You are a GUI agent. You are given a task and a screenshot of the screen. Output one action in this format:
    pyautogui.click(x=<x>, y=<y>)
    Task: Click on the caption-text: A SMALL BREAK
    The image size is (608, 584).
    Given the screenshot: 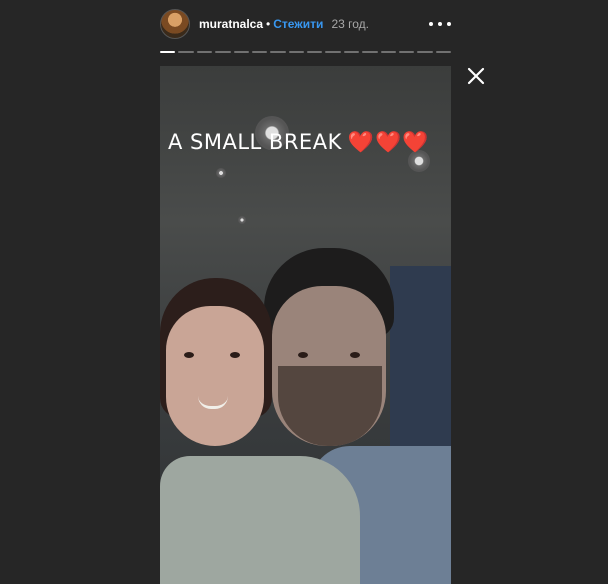 What is the action you would take?
    pyautogui.click(x=255, y=142)
    